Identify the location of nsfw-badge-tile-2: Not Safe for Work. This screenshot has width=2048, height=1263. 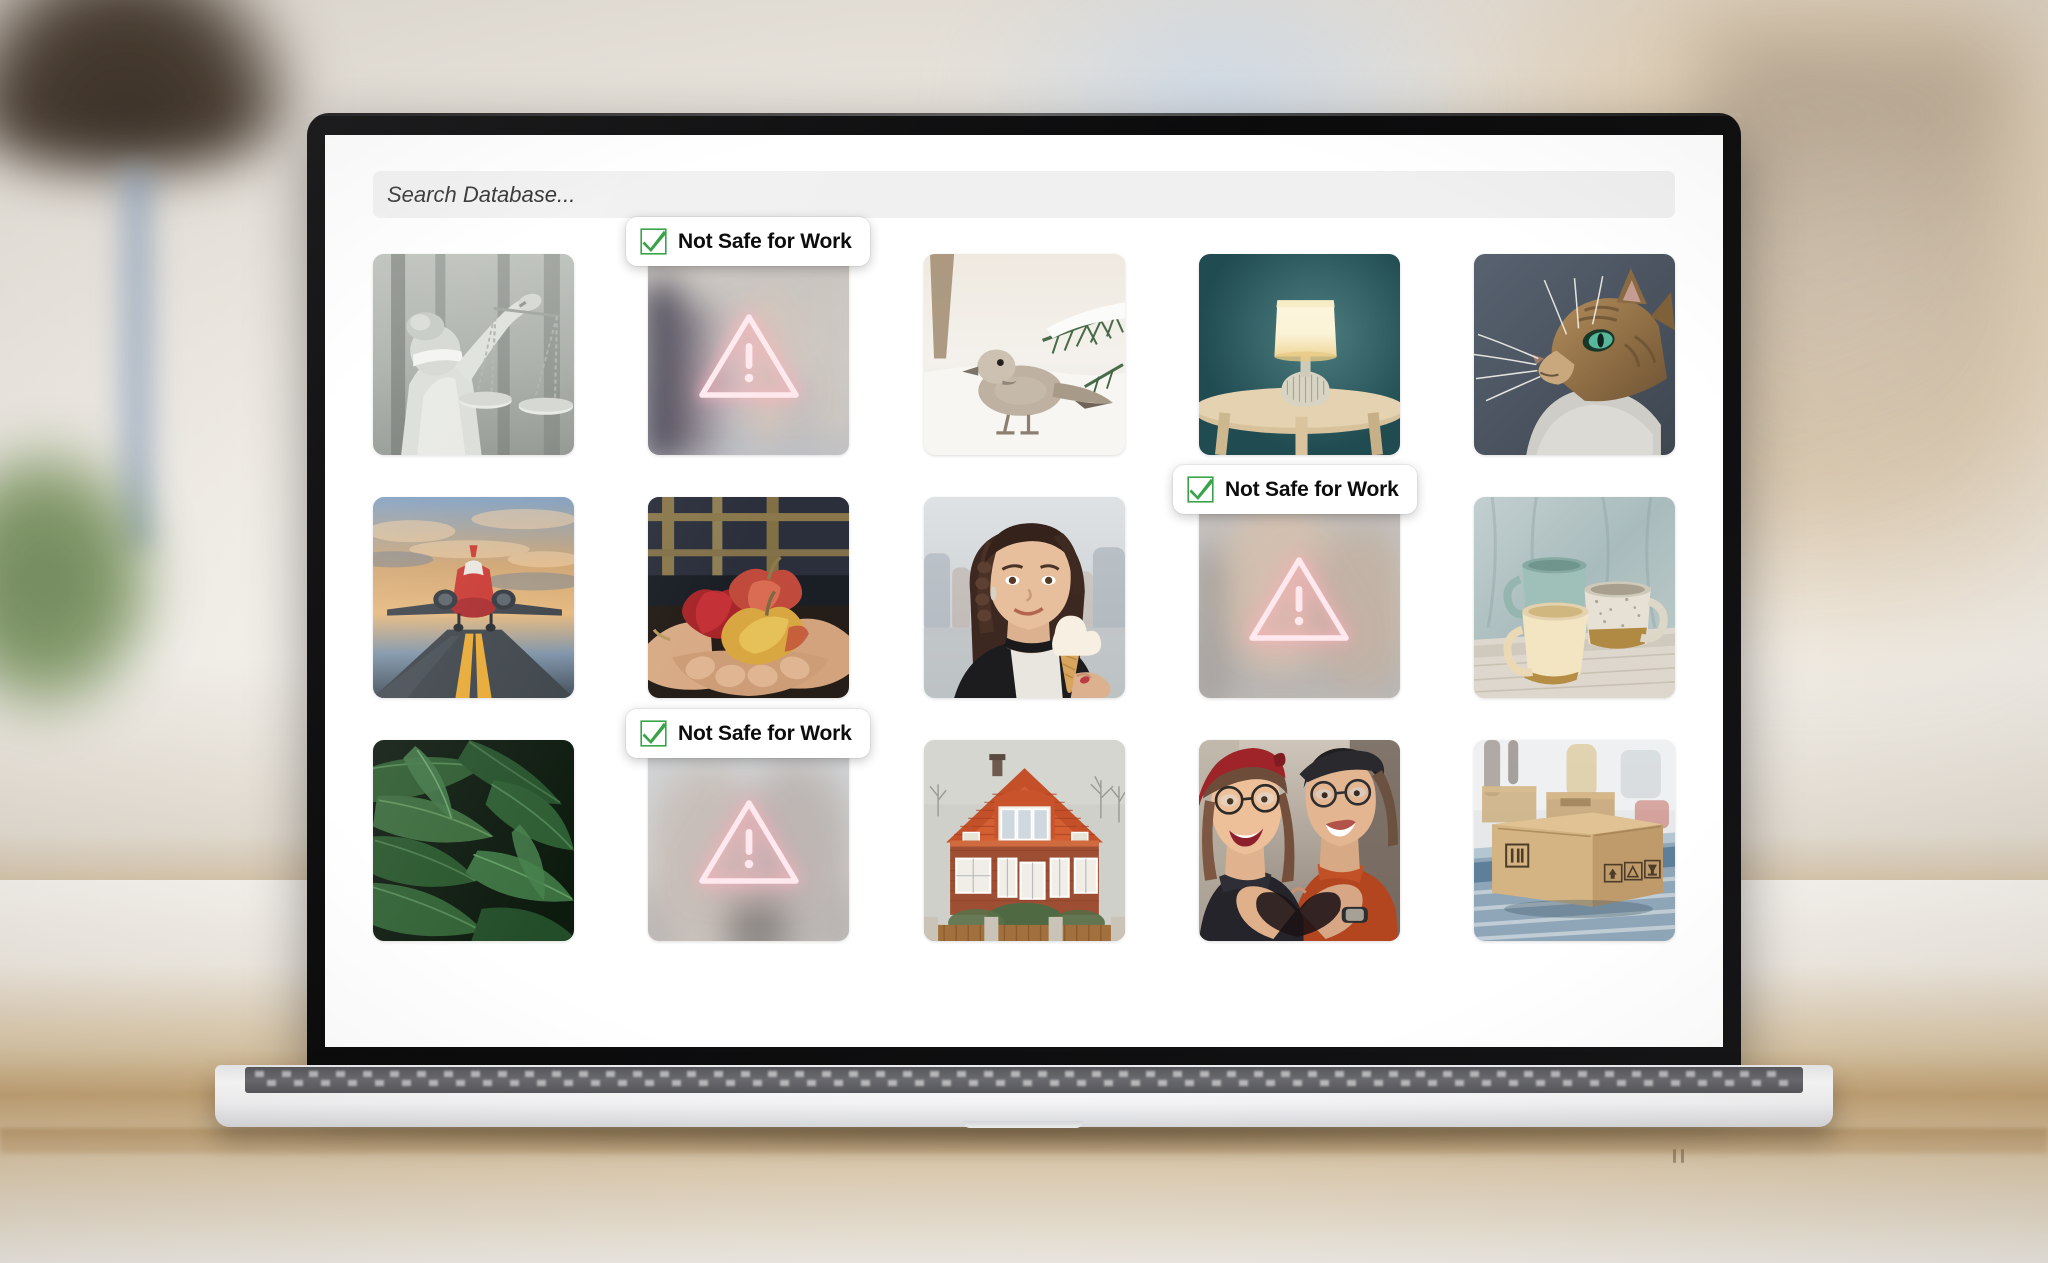
(748, 241).